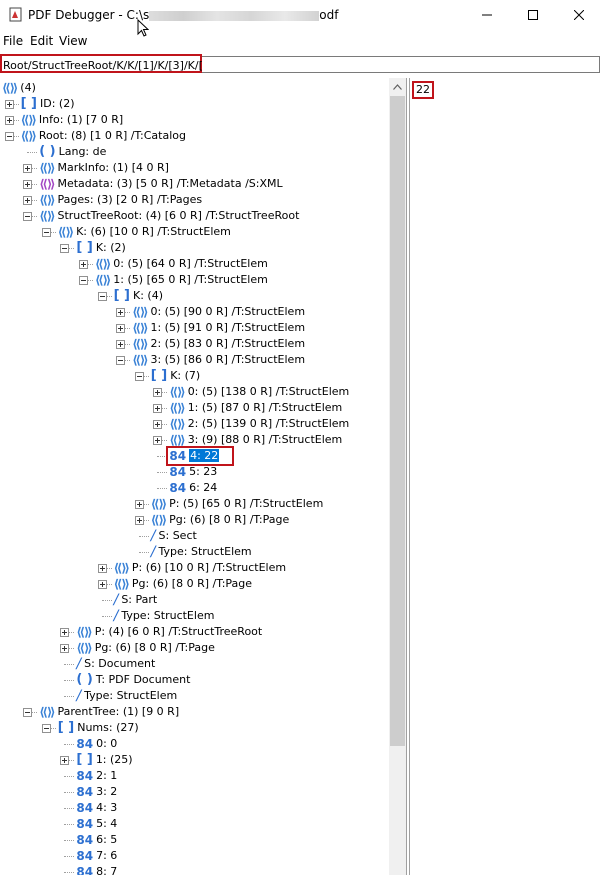 Image resolution: width=602 pixels, height=875 pixels. I want to click on tree-node: 84 6: 5, so click(96, 840).